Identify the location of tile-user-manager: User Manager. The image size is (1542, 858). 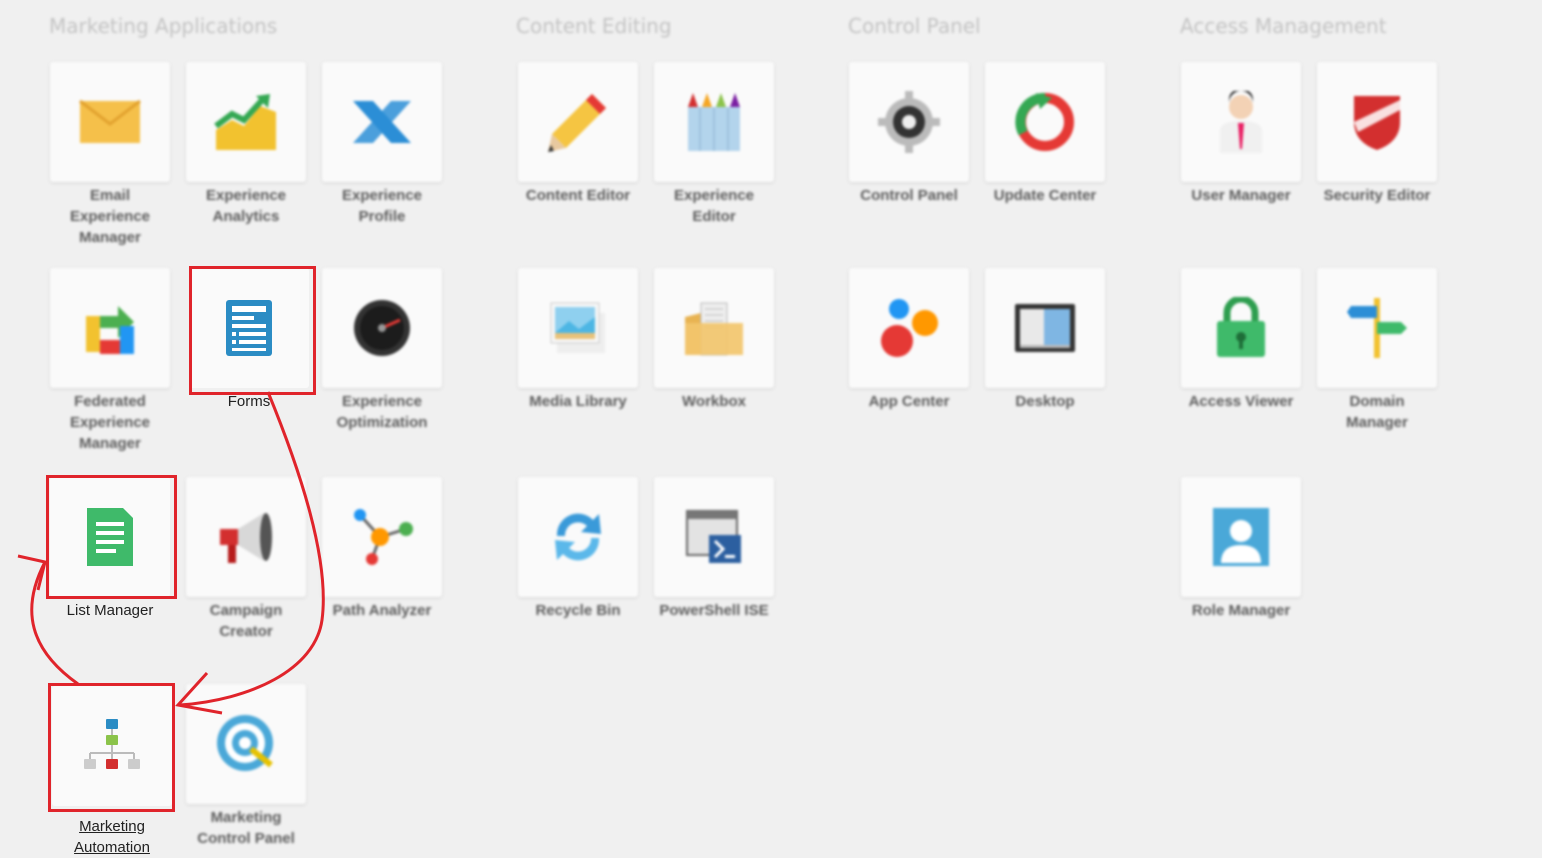
(1241, 134).